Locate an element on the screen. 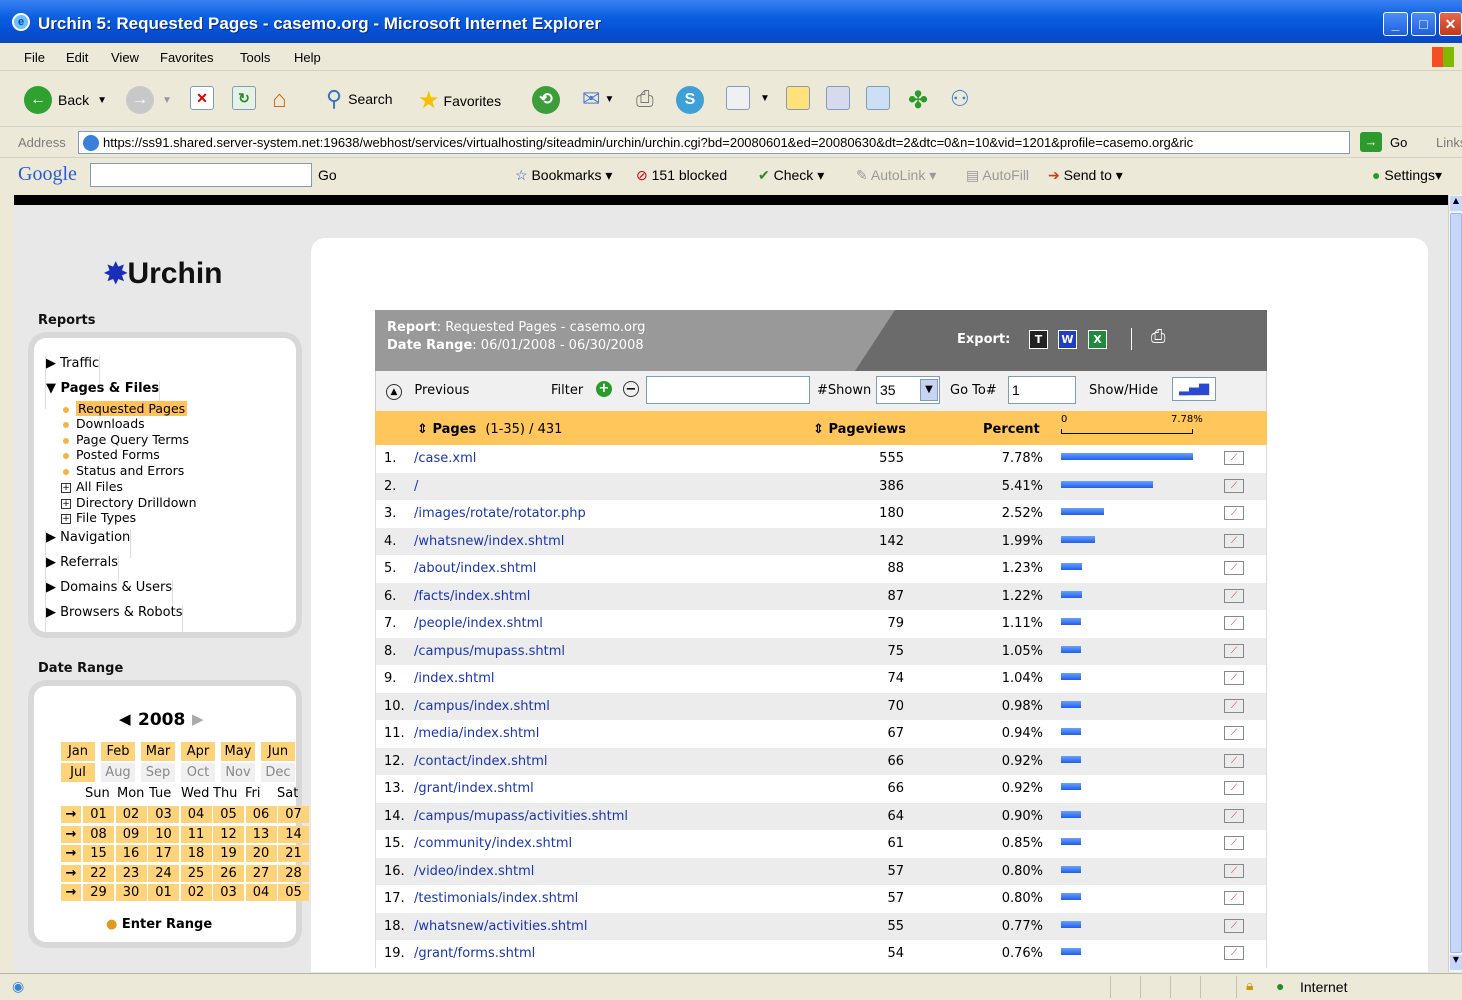 The image size is (1462, 1000). month-jun: Jun is located at coordinates (278, 751).